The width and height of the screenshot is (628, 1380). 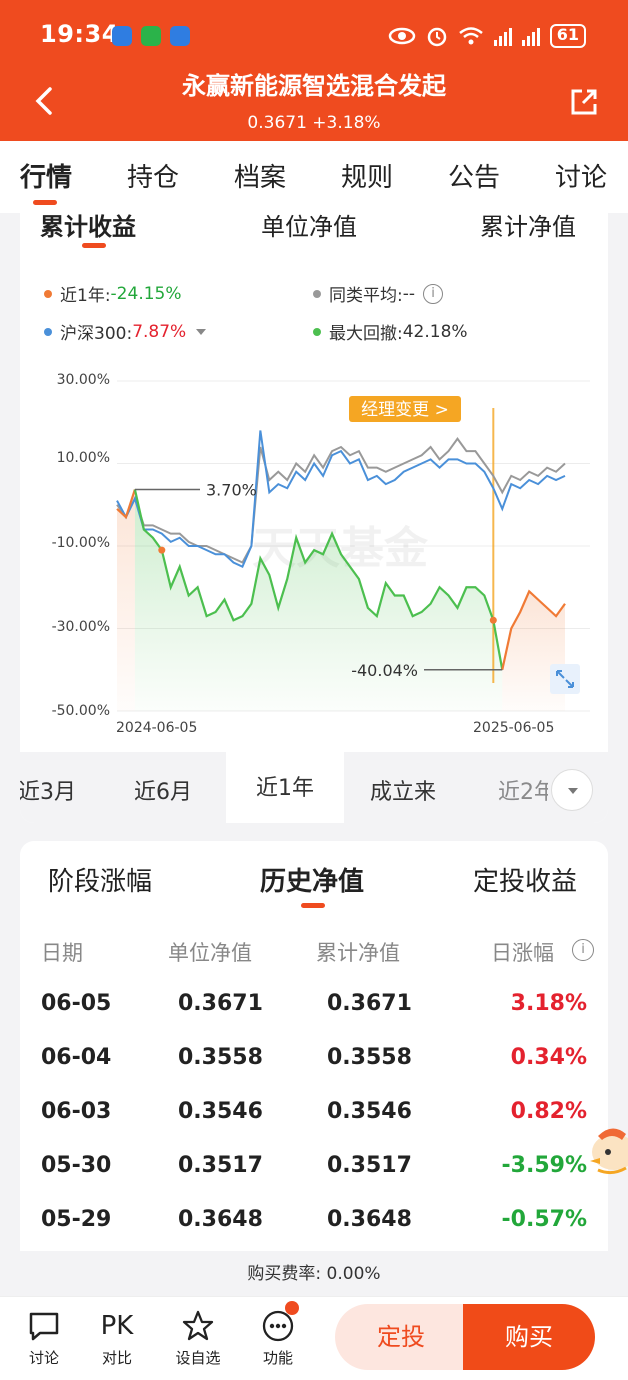 What do you see at coordinates (369, 1111) in the screenshot?
I see `row-cum-nav: 0.3546` at bounding box center [369, 1111].